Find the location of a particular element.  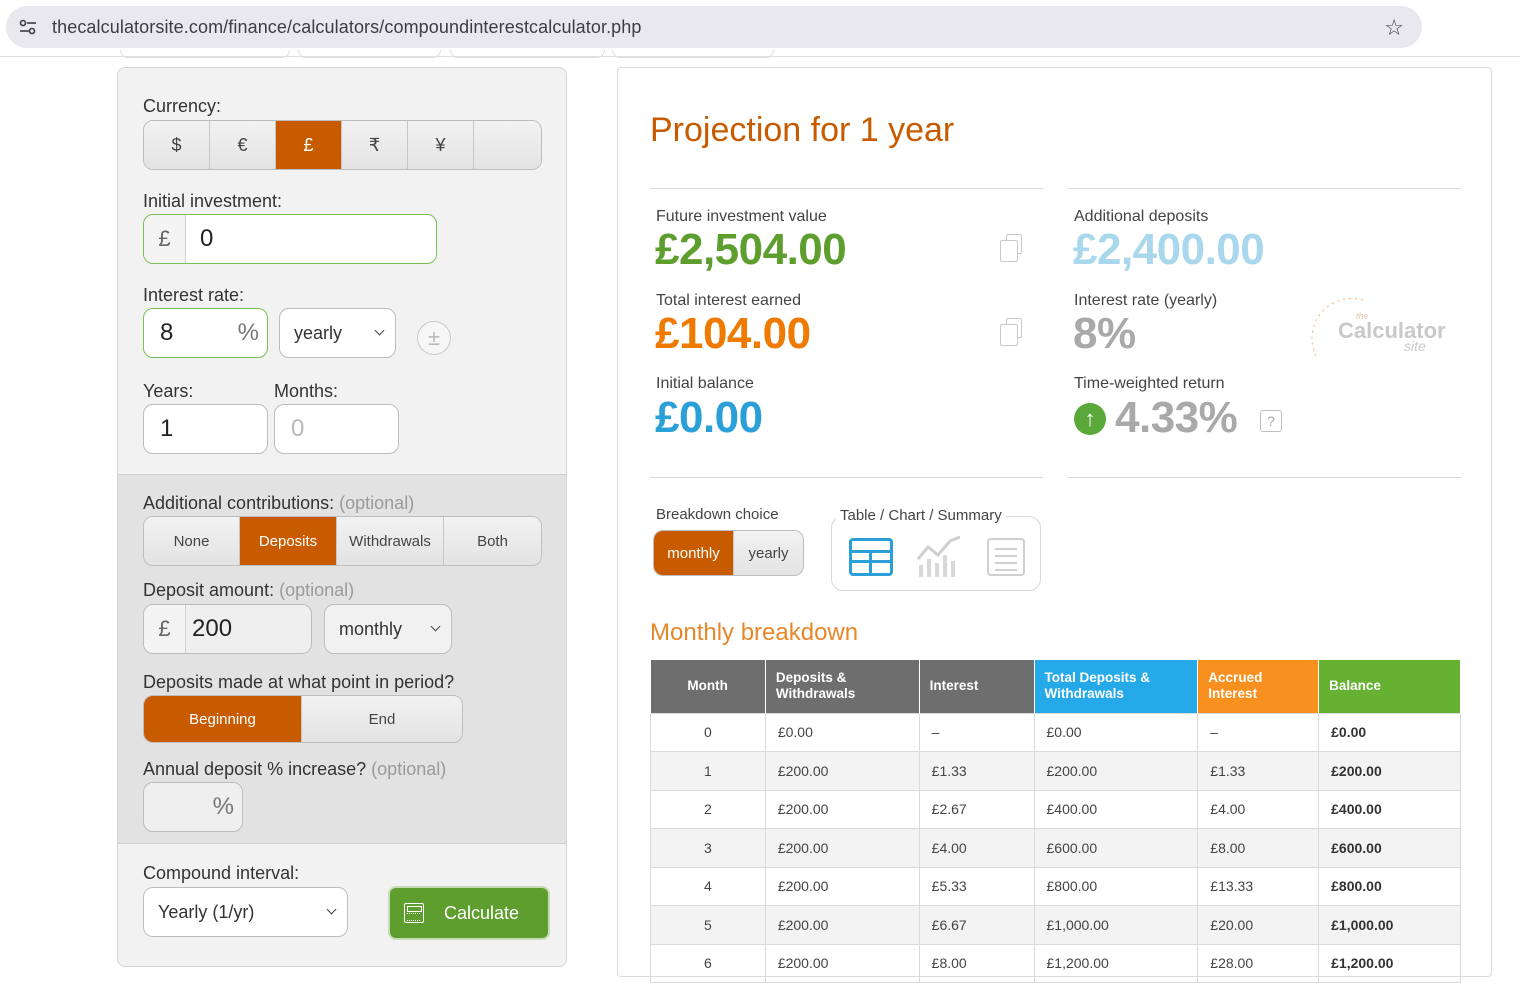

deposit-point-option: Beginning is located at coordinates (223, 719).